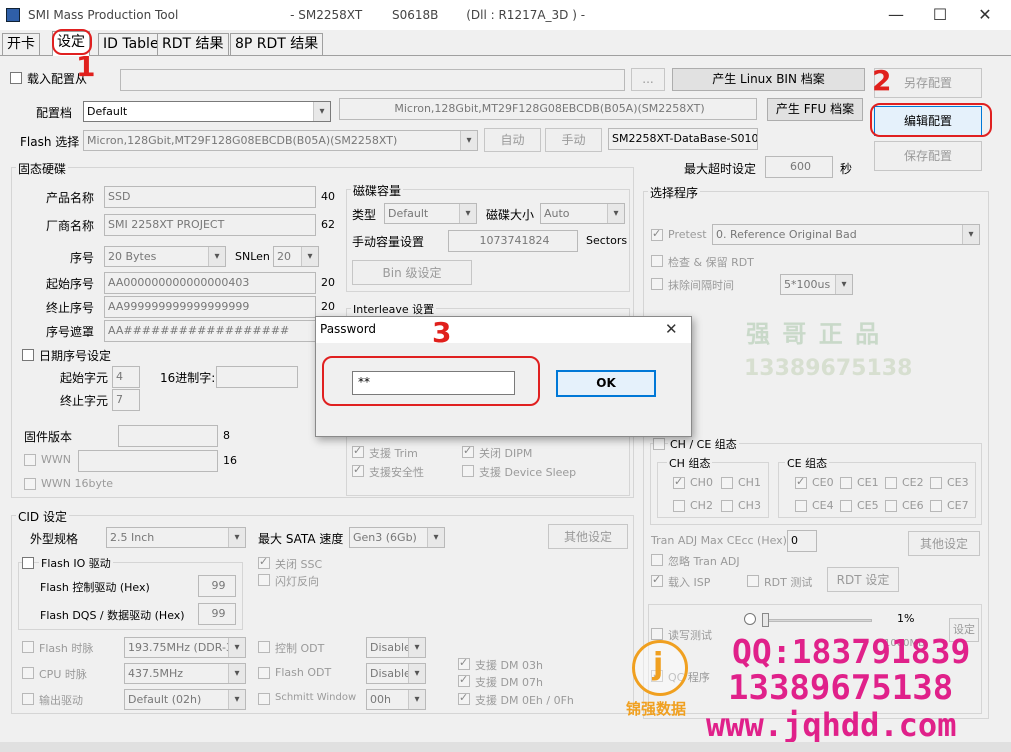 This screenshot has height=752, width=1011. What do you see at coordinates (358, 471) in the screenshot?
I see `support-security-checkbox` at bounding box center [358, 471].